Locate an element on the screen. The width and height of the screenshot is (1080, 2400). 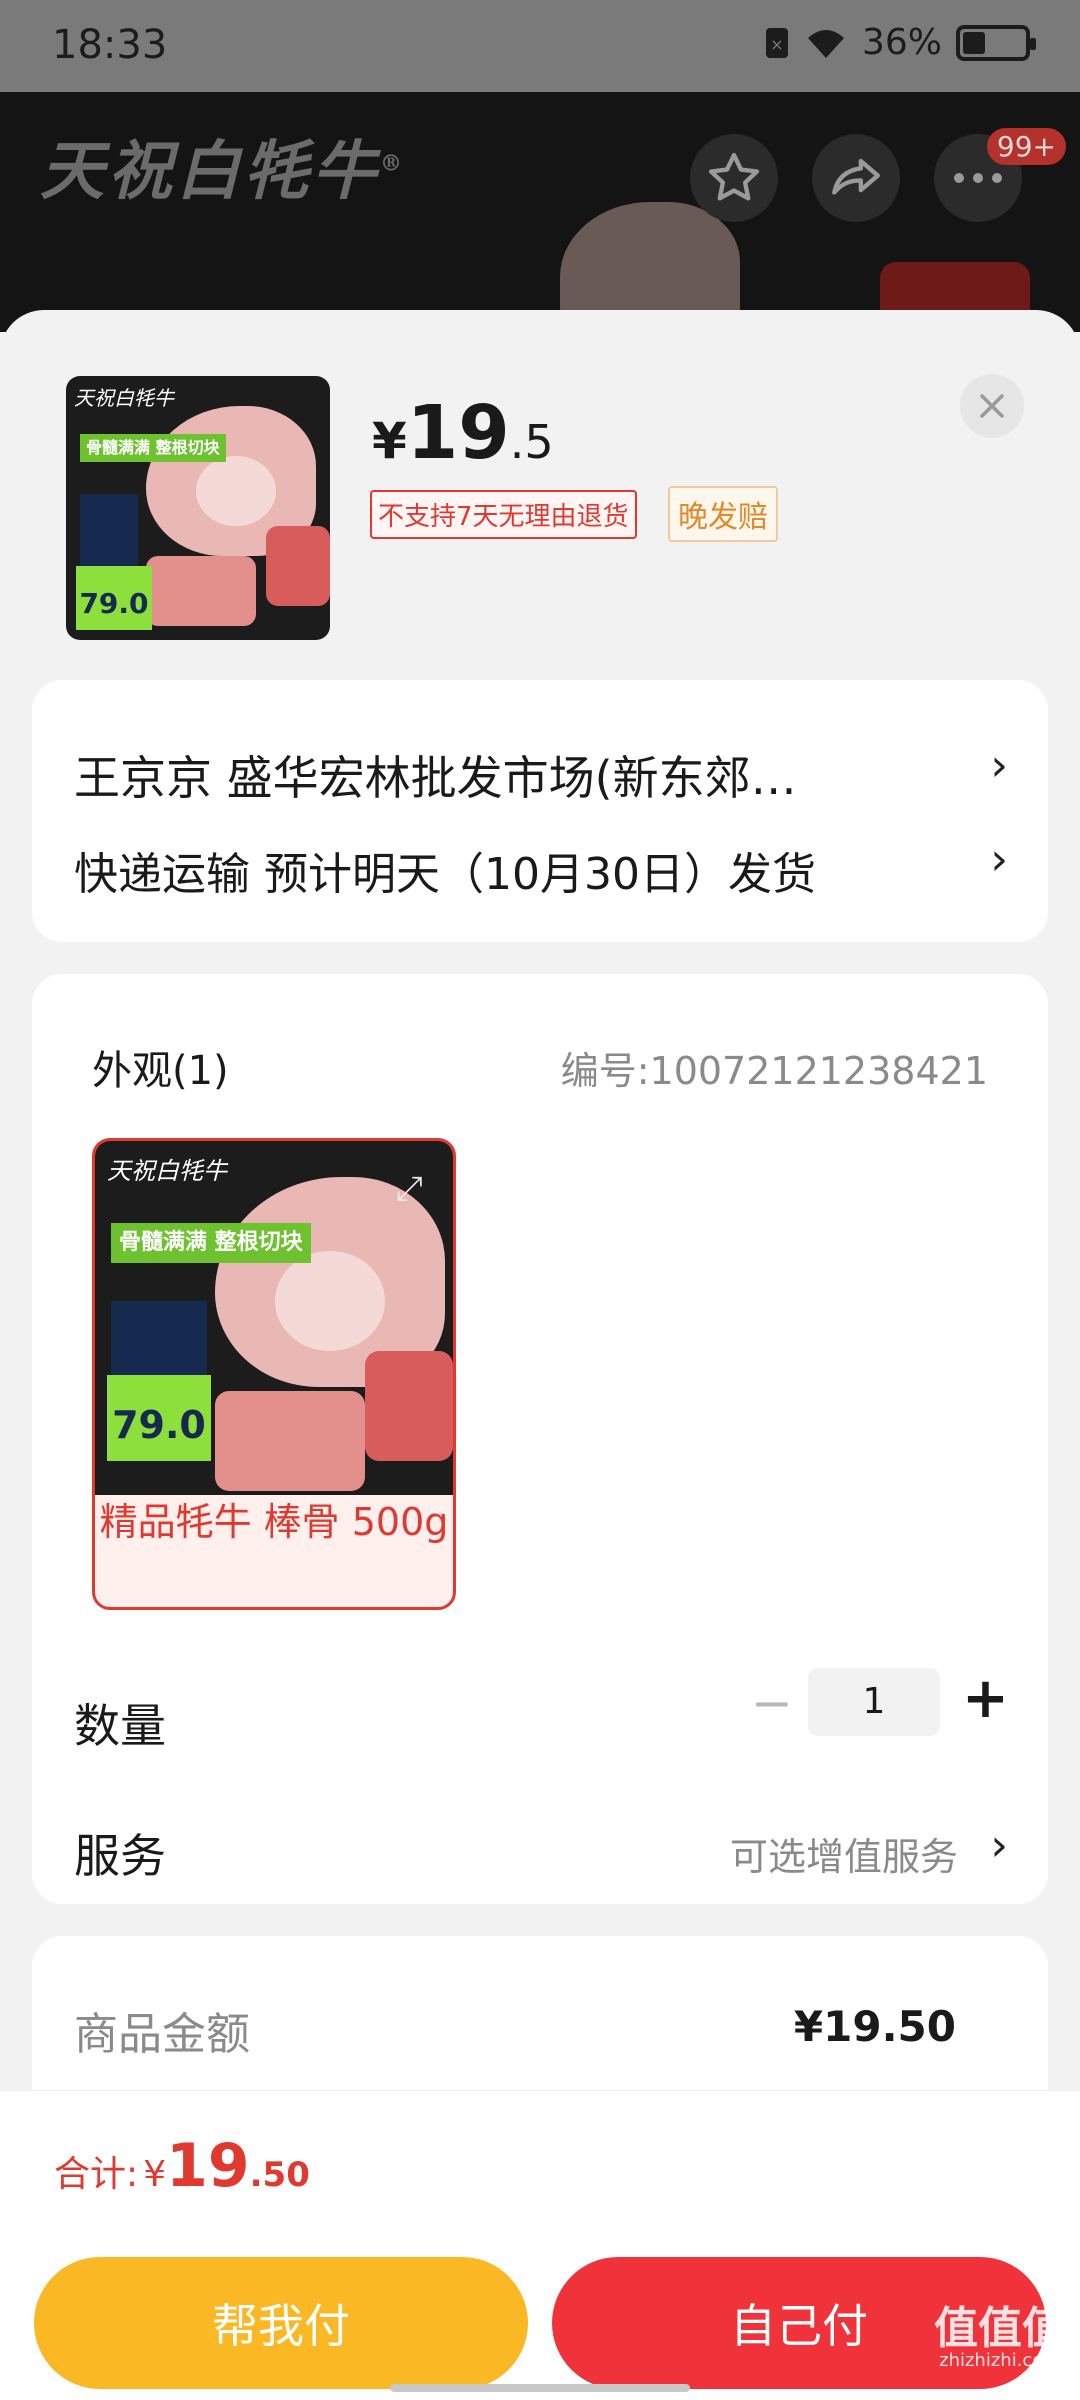
more-icon is located at coordinates (978, 178).